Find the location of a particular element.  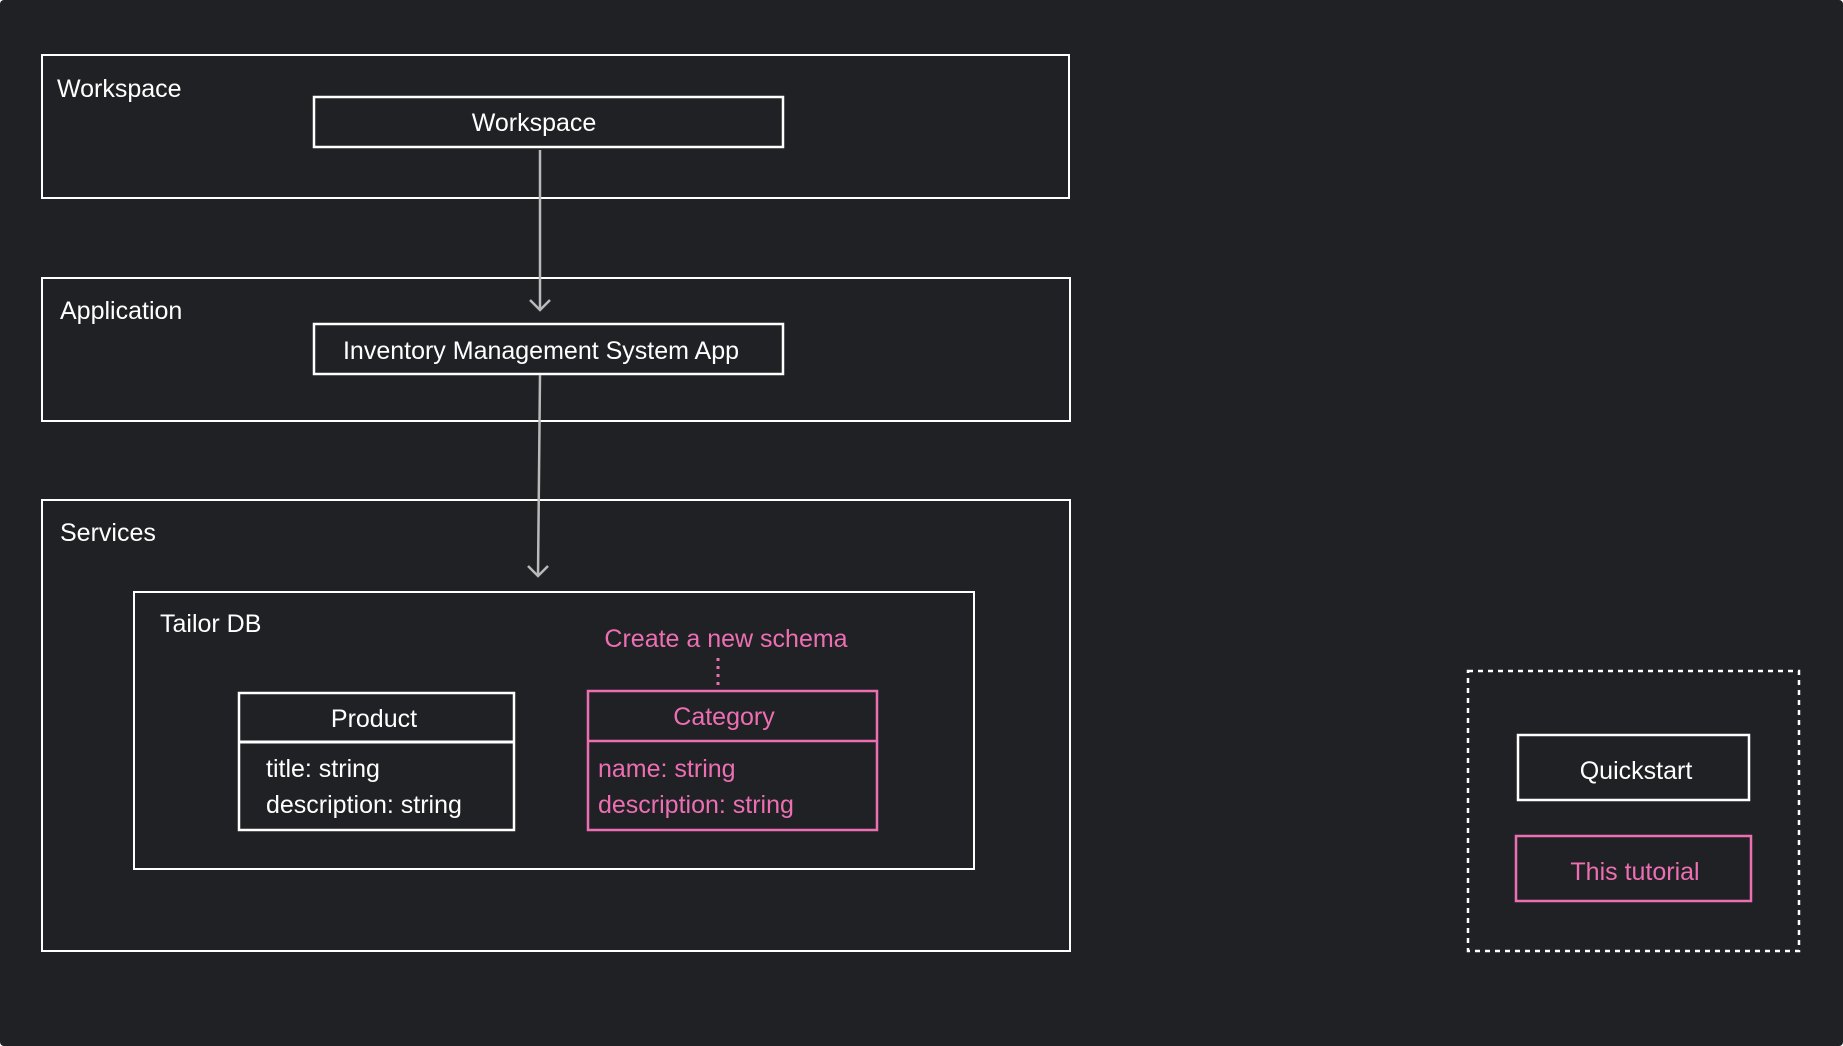

product-field-title: title: string is located at coordinates (323, 769).